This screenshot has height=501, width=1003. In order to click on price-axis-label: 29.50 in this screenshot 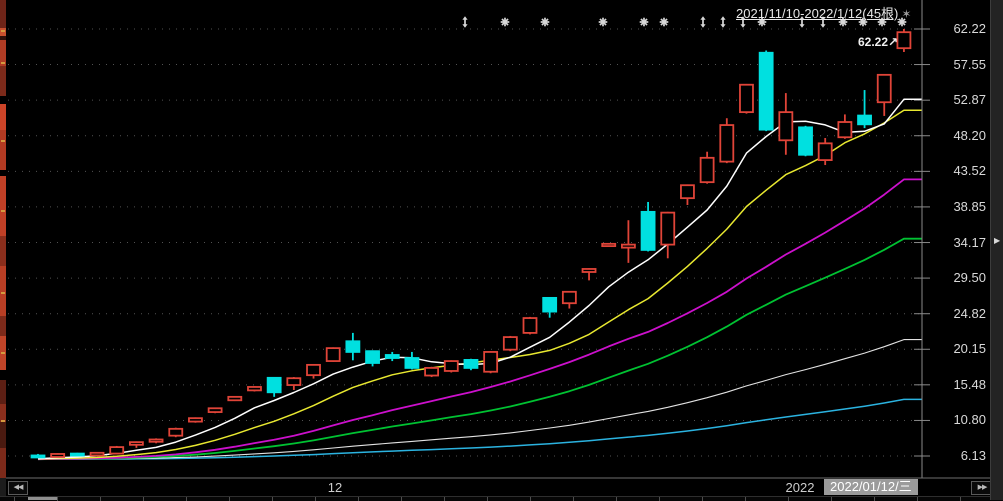, I will do `click(969, 278)`.